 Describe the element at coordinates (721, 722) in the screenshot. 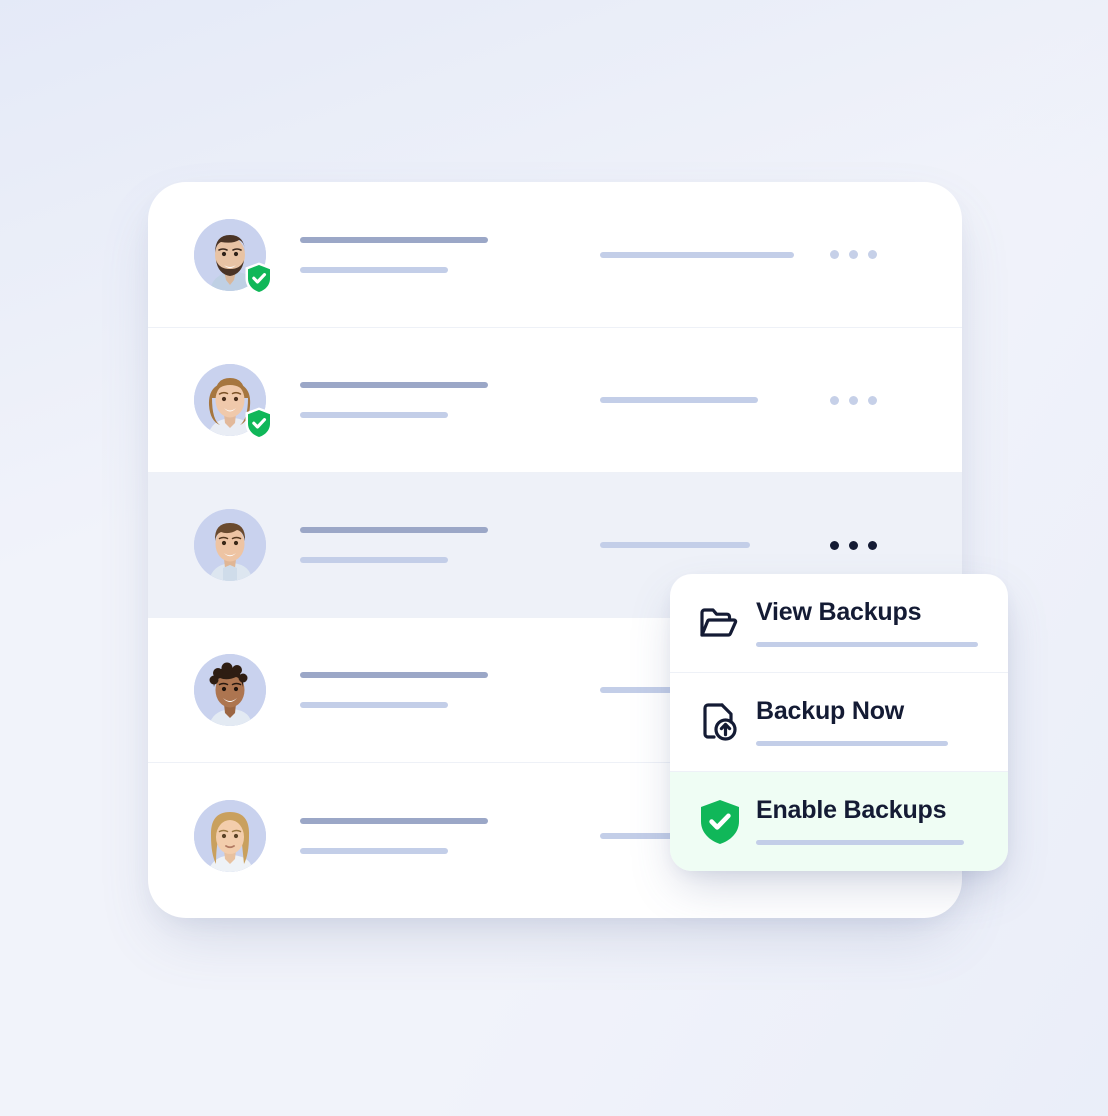

I see `file-upload-icon` at that location.